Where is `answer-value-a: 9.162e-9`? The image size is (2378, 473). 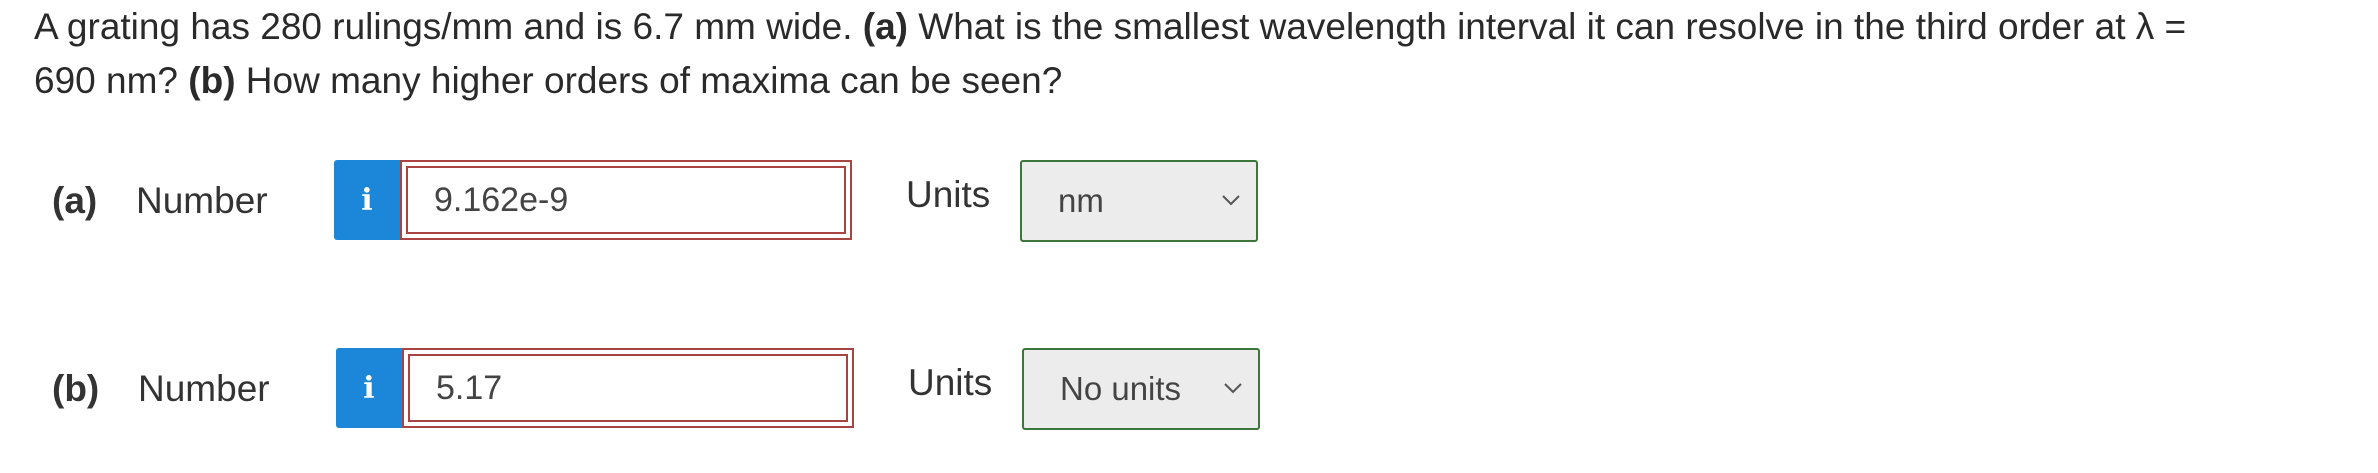
answer-value-a: 9.162e-9 is located at coordinates (626, 200).